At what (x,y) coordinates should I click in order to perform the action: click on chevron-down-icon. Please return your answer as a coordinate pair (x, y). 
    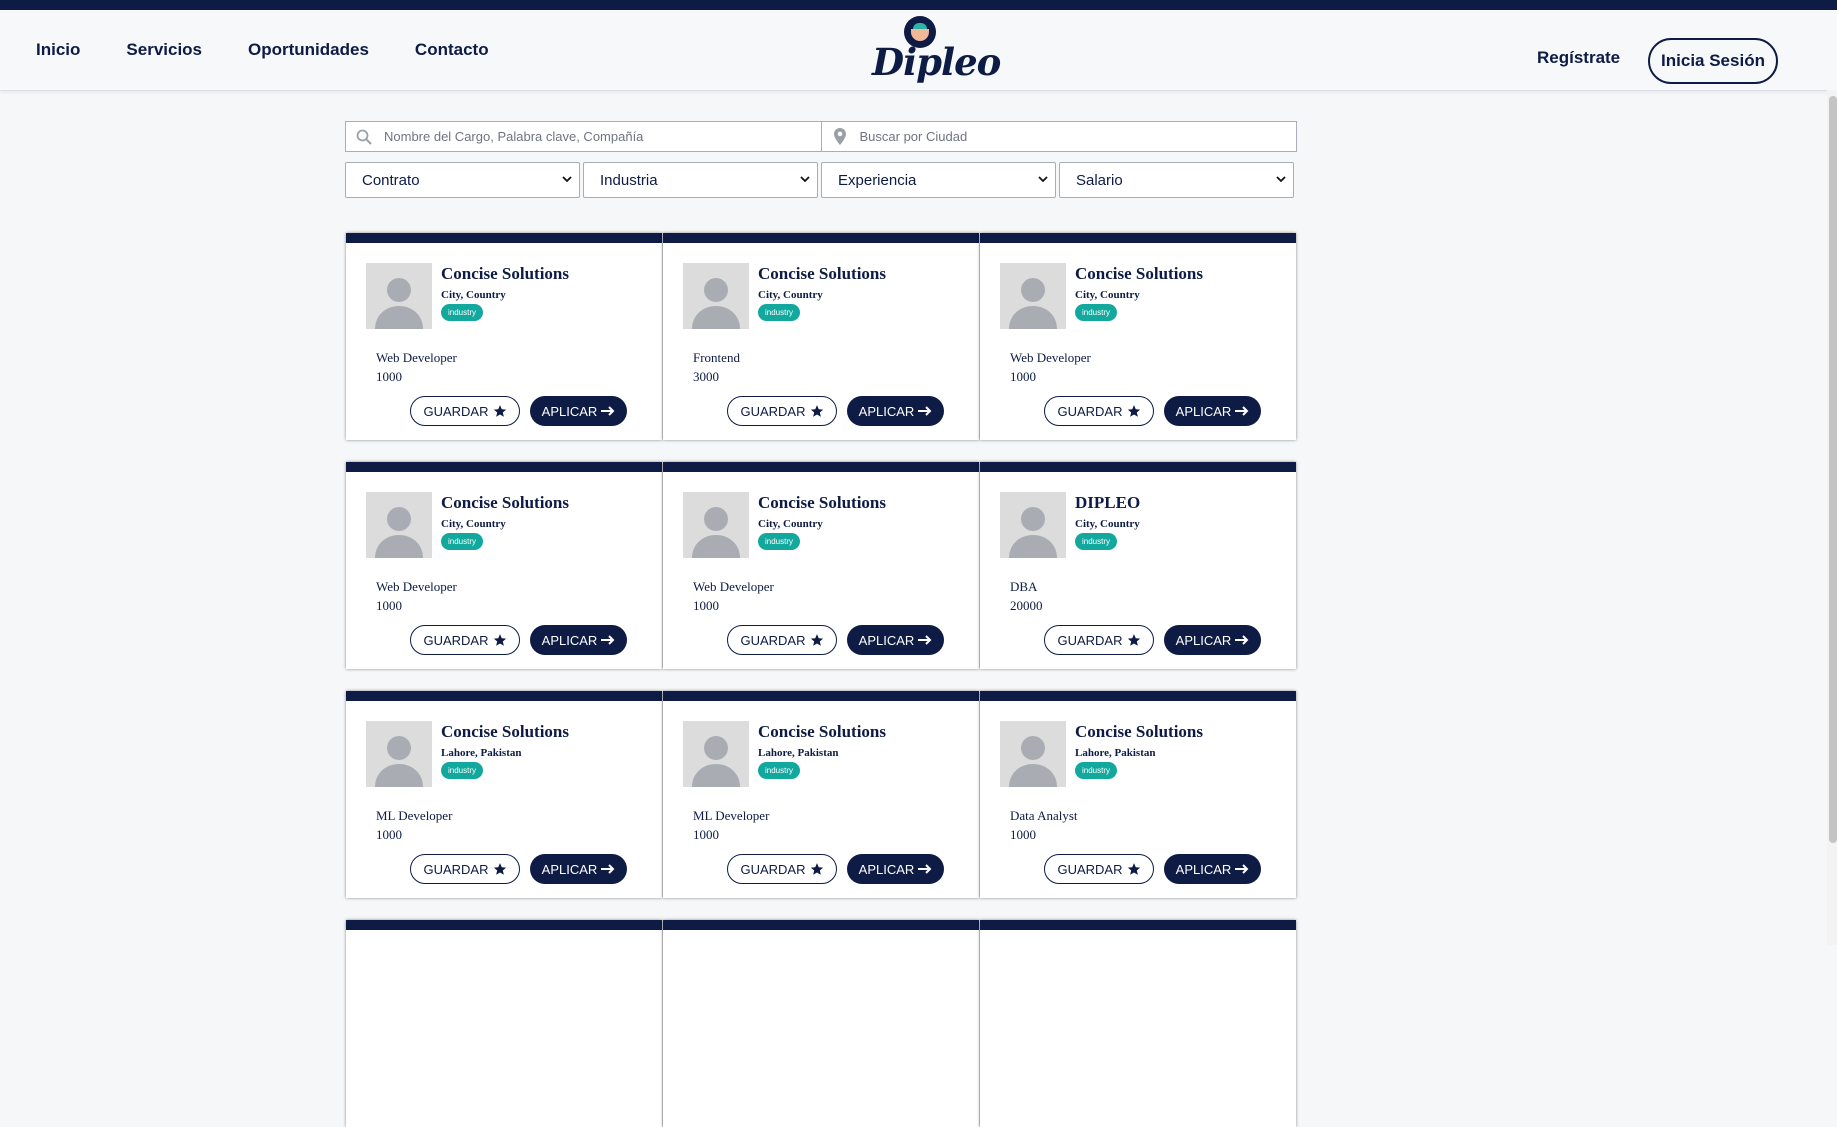
    Looking at the image, I should click on (805, 180).